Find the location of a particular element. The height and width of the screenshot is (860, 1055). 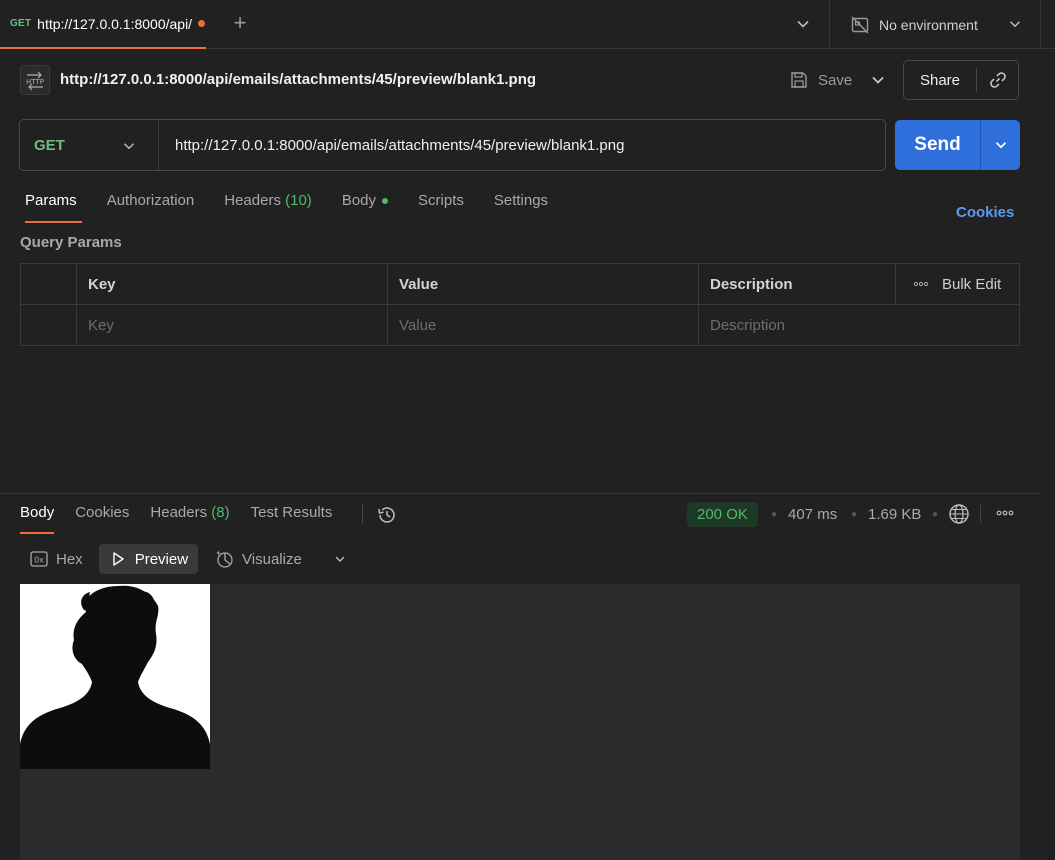

tab-method: GET is located at coordinates (21, 23).